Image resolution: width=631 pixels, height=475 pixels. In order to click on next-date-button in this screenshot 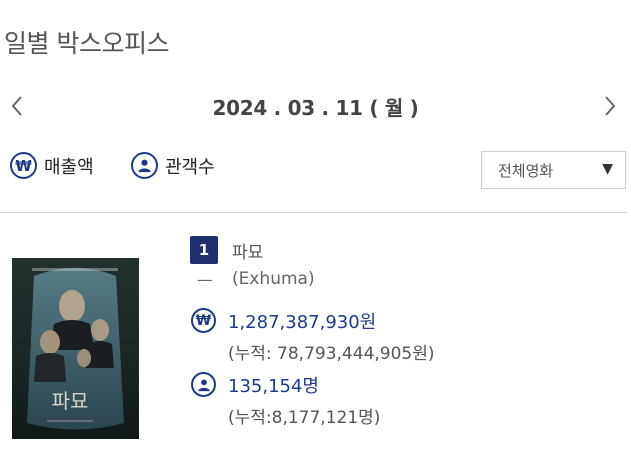, I will do `click(610, 109)`.